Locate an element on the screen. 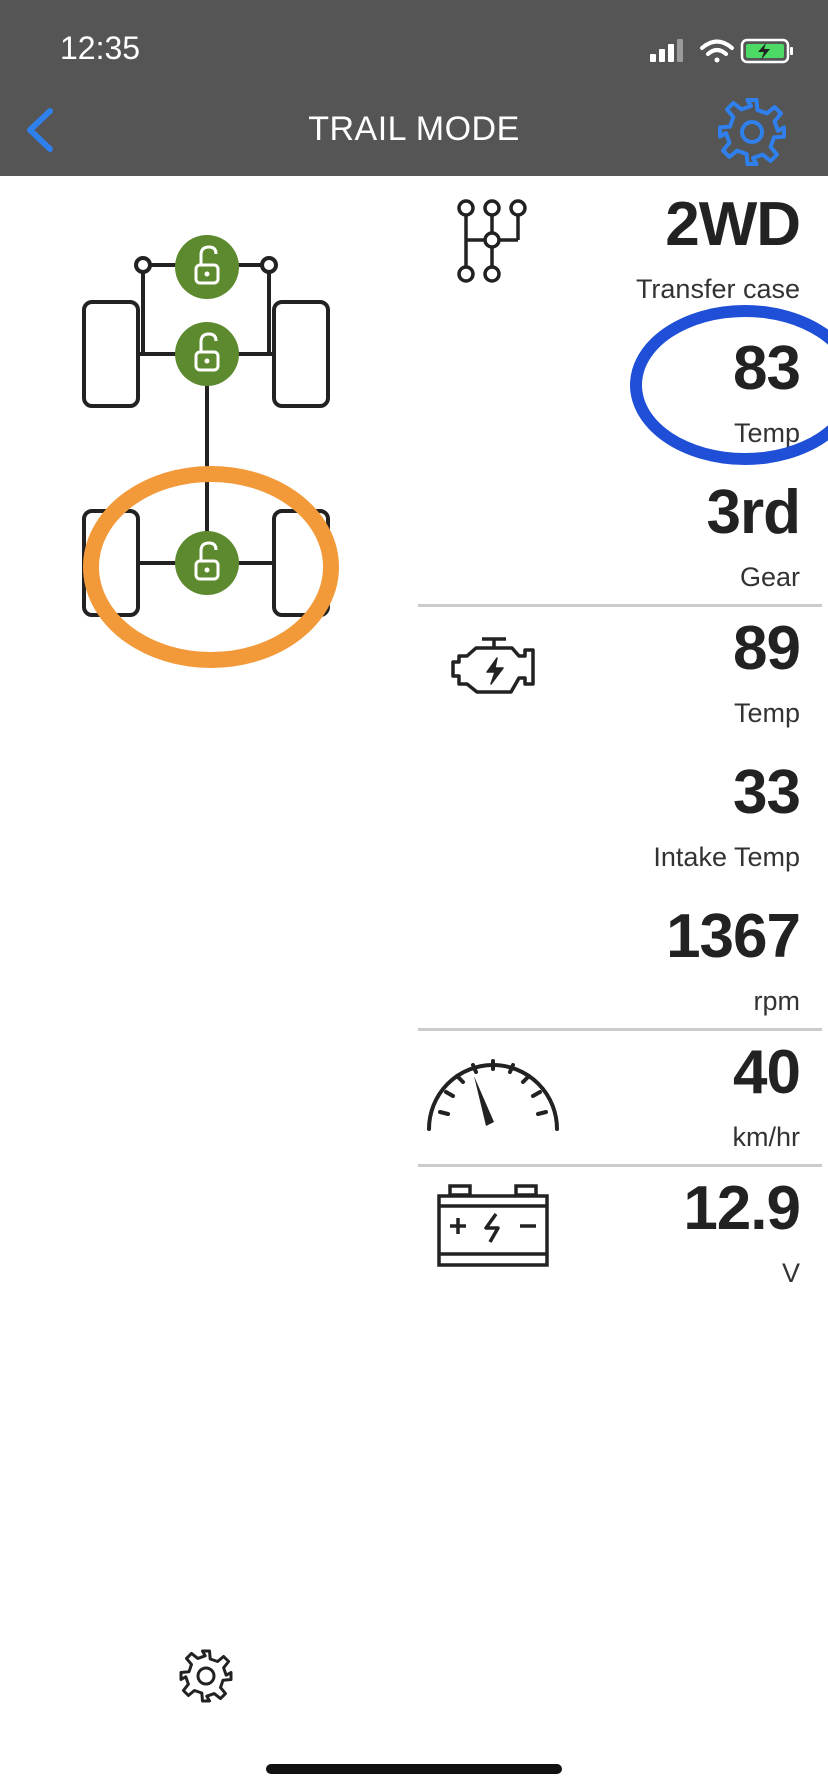 The width and height of the screenshot is (828, 1792). transfer-case-label: Transfer case is located at coordinates (717, 289).